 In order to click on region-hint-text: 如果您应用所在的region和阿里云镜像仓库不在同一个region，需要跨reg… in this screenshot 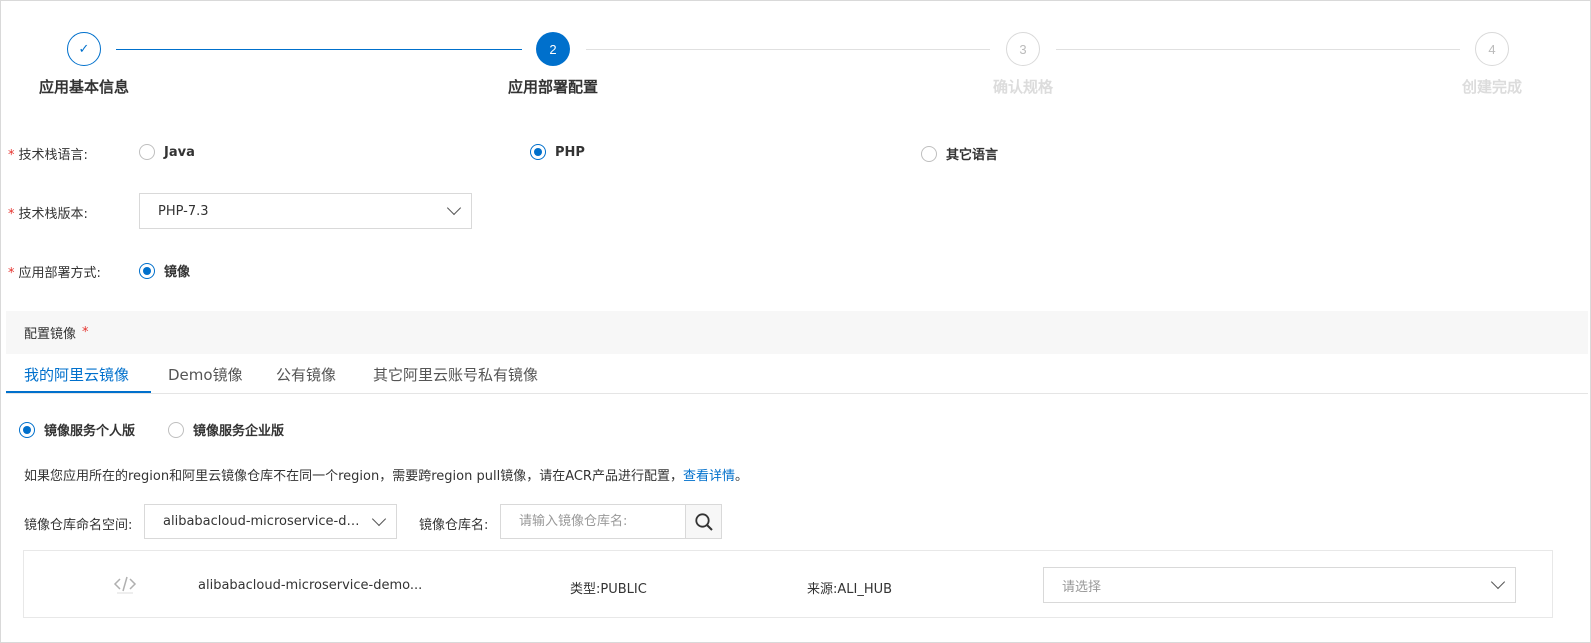, I will do `click(353, 476)`.